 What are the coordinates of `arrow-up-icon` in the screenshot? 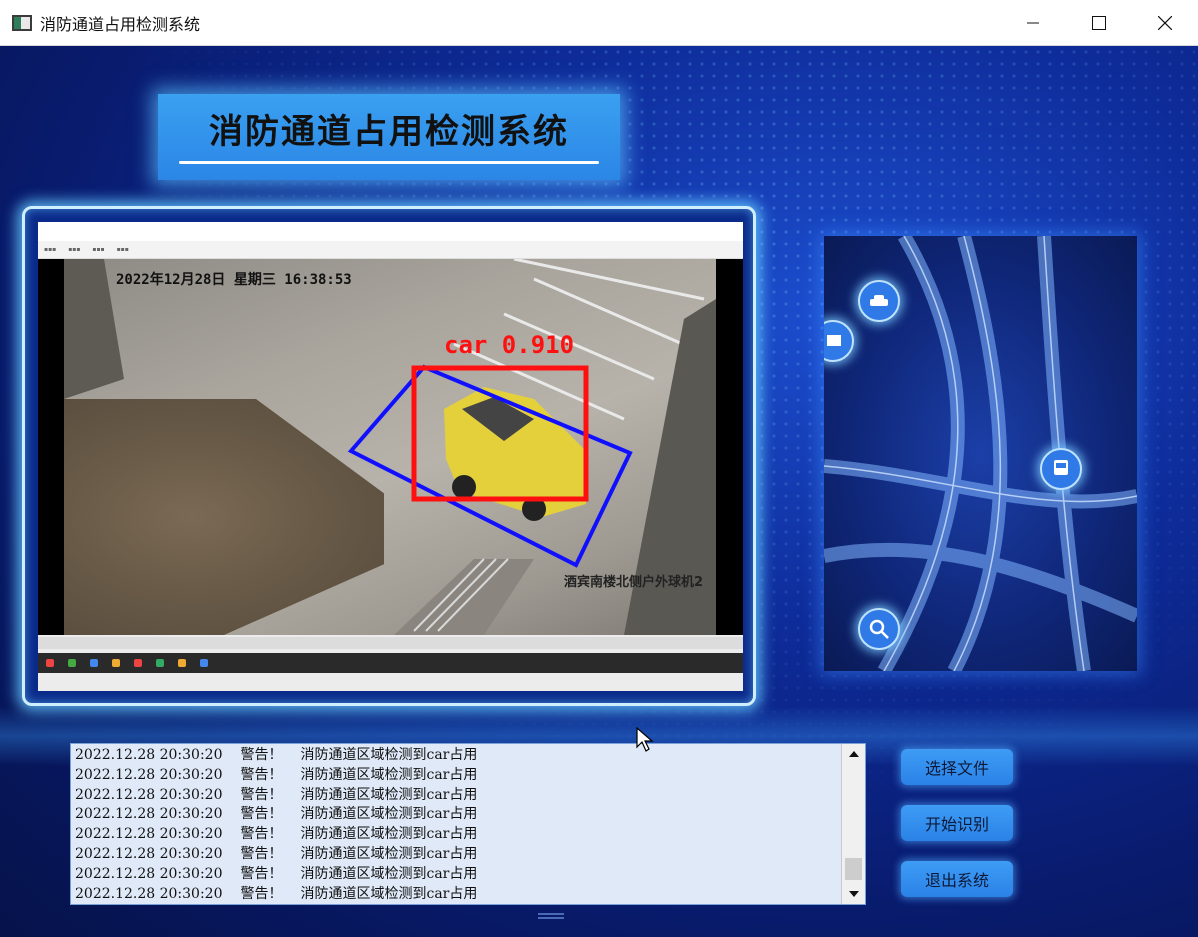 It's located at (853, 754).